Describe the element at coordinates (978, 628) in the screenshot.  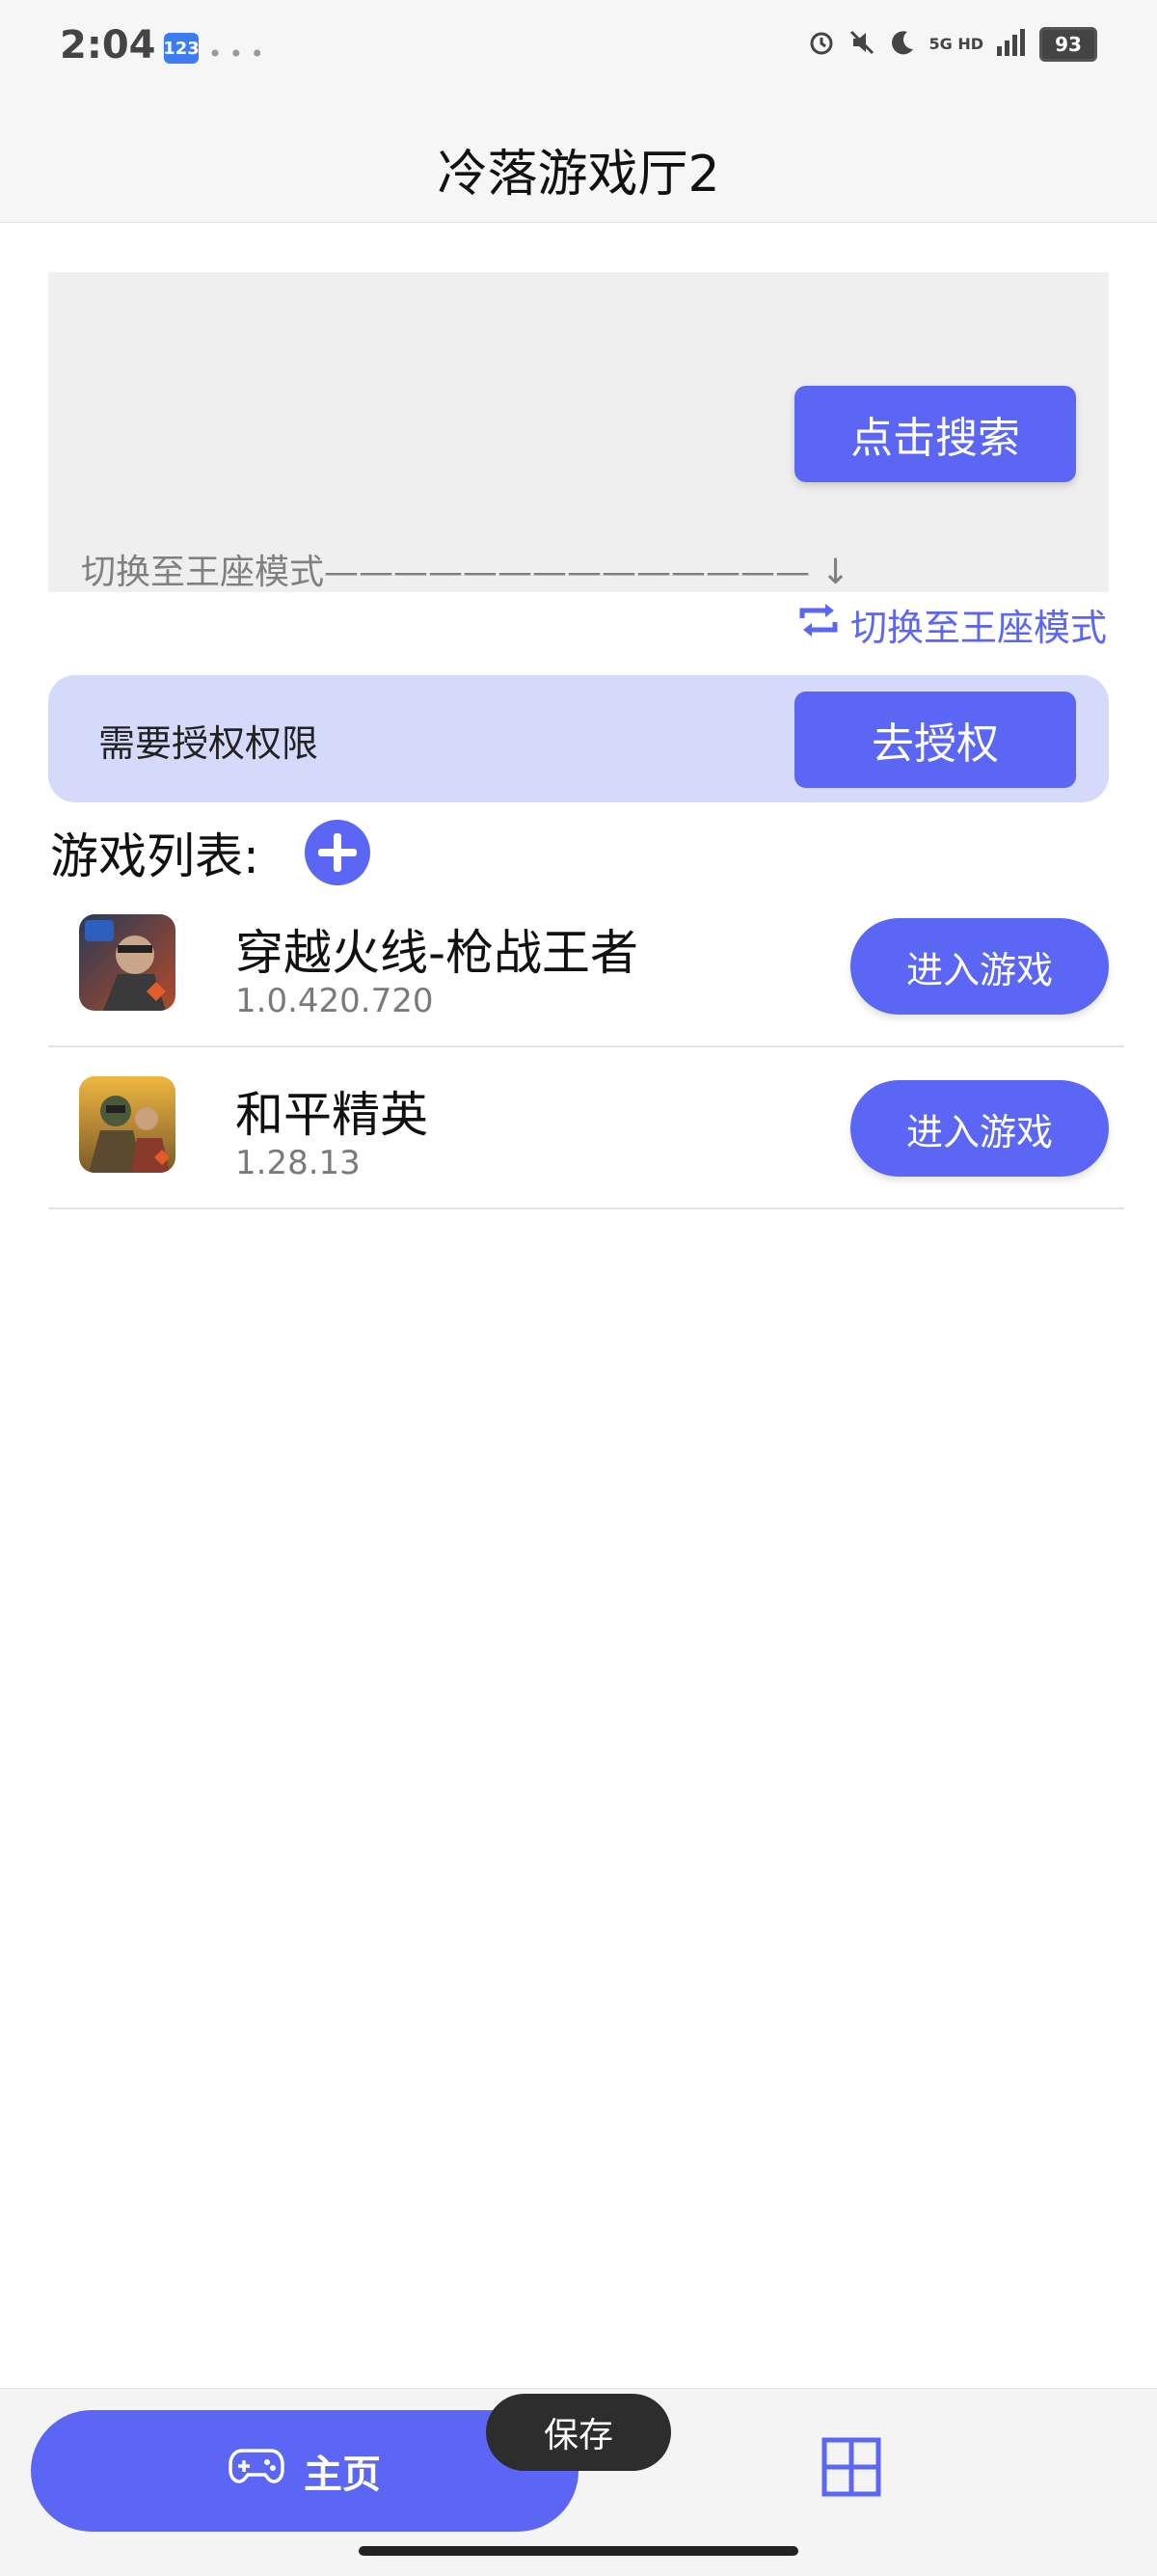
I see `switch-mode-label: 切换至王座模式` at that location.